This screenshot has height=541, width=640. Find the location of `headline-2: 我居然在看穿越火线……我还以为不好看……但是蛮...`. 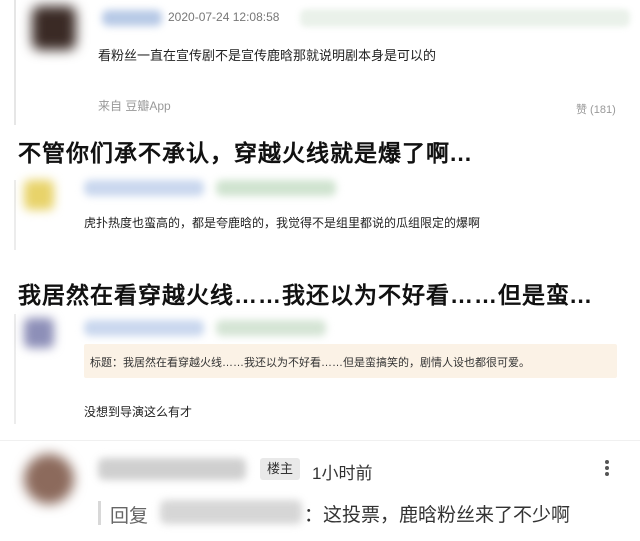

headline-2: 我居然在看穿越火线……我还以为不好看……但是蛮... is located at coordinates (305, 295).